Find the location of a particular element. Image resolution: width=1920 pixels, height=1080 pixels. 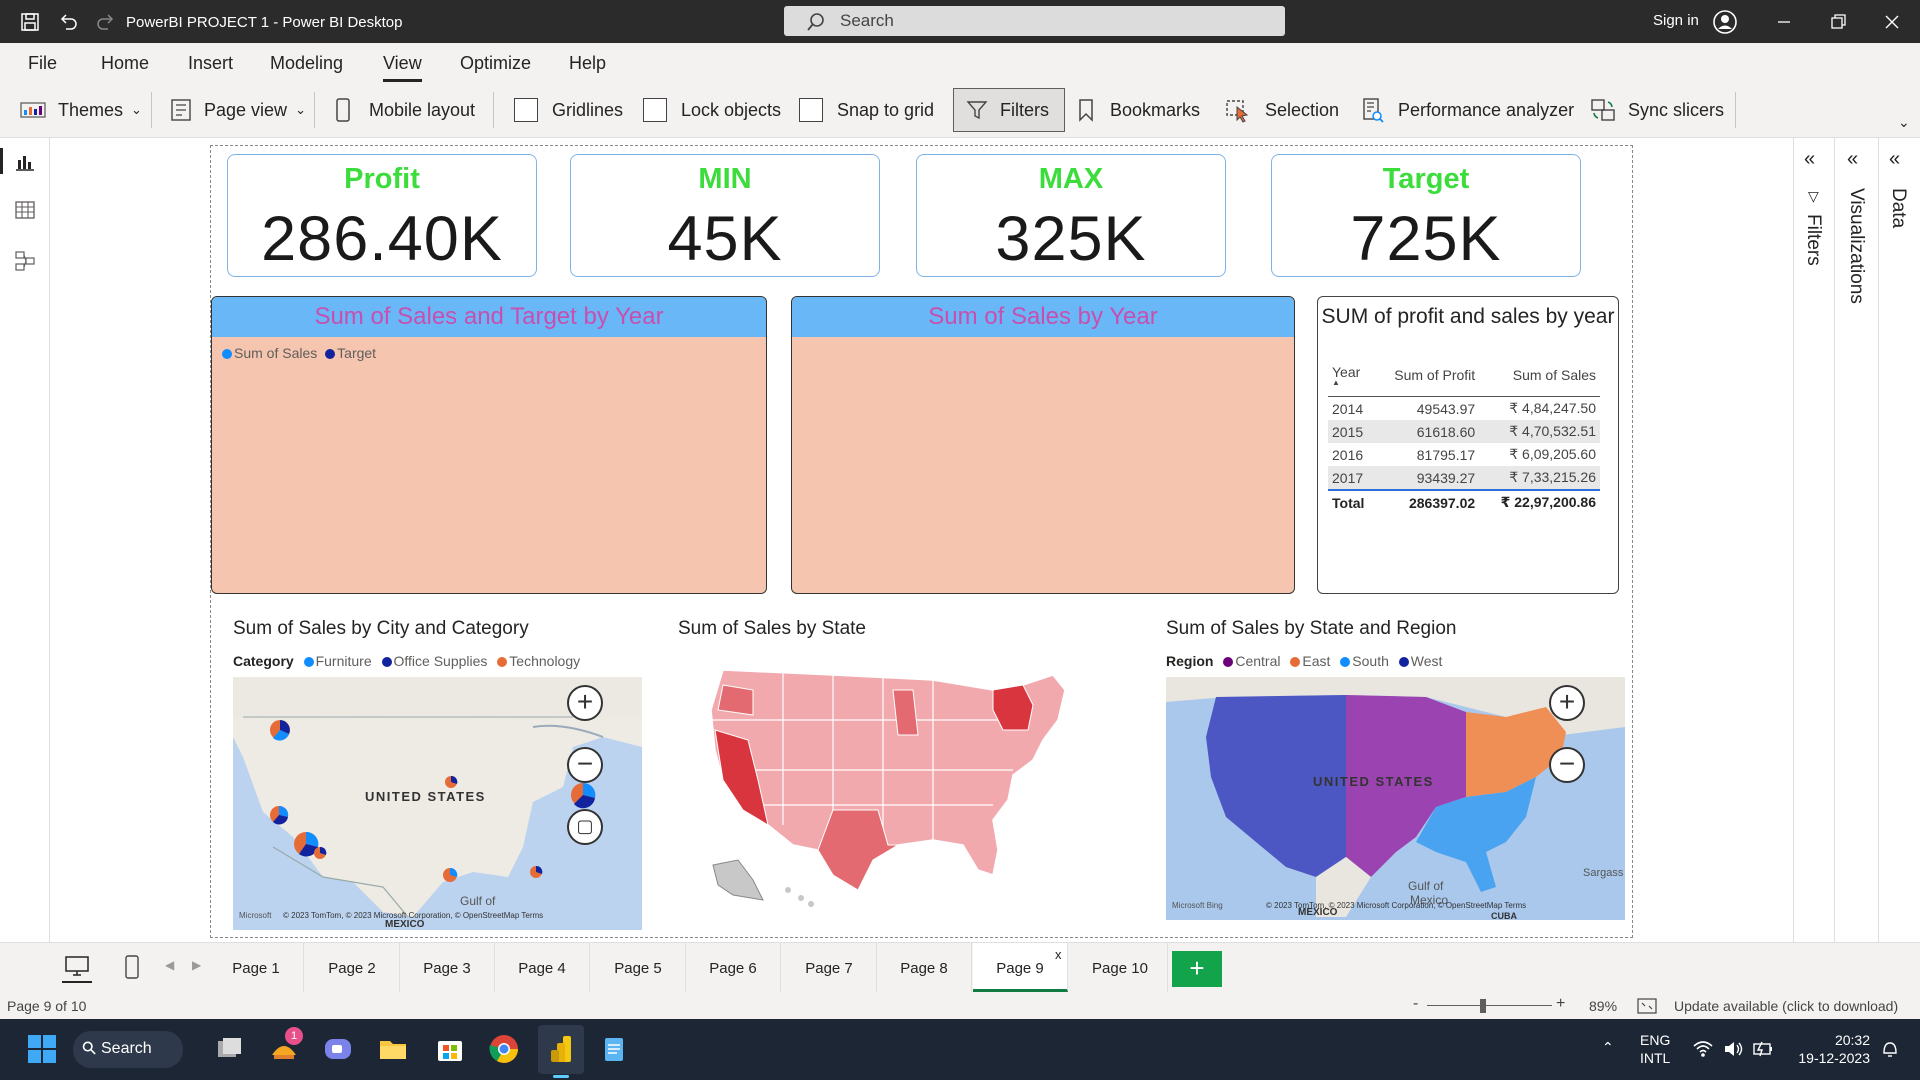

fit-to-page-icon is located at coordinates (1647, 1006).